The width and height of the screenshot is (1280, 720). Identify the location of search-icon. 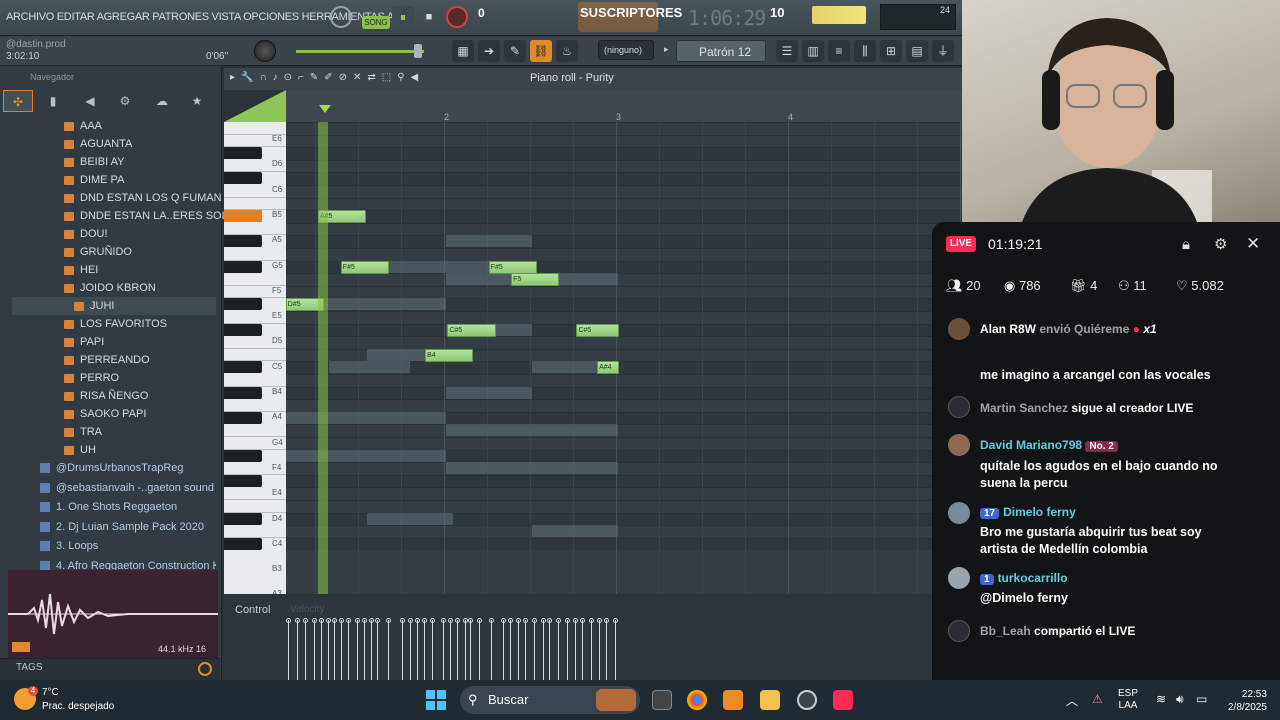
(205, 669).